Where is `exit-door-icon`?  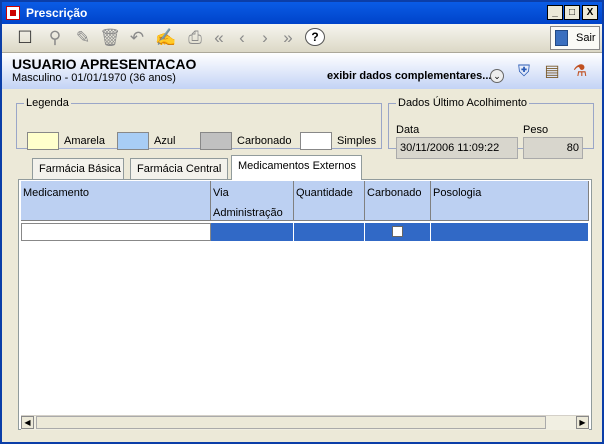 exit-door-icon is located at coordinates (561, 38).